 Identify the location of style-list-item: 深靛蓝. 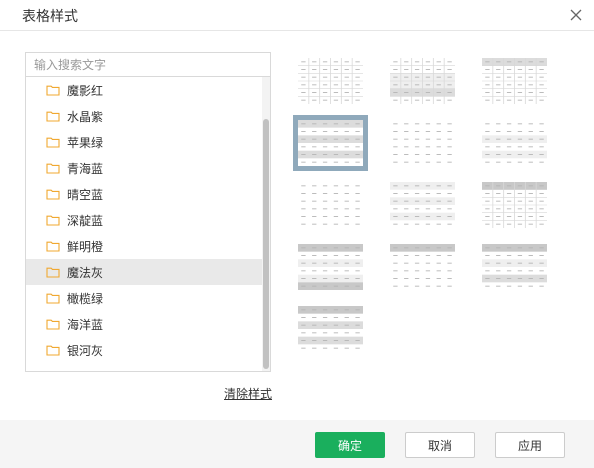
(144, 220).